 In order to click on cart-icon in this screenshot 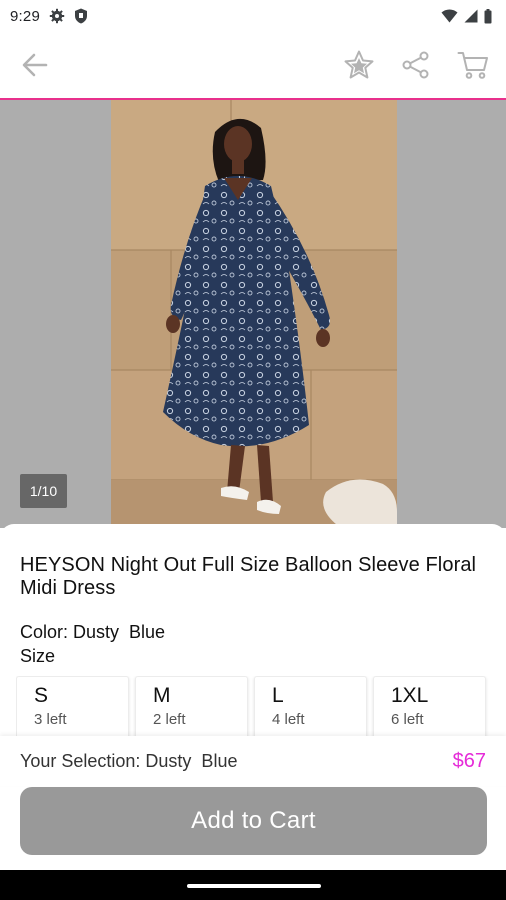, I will do `click(473, 65)`.